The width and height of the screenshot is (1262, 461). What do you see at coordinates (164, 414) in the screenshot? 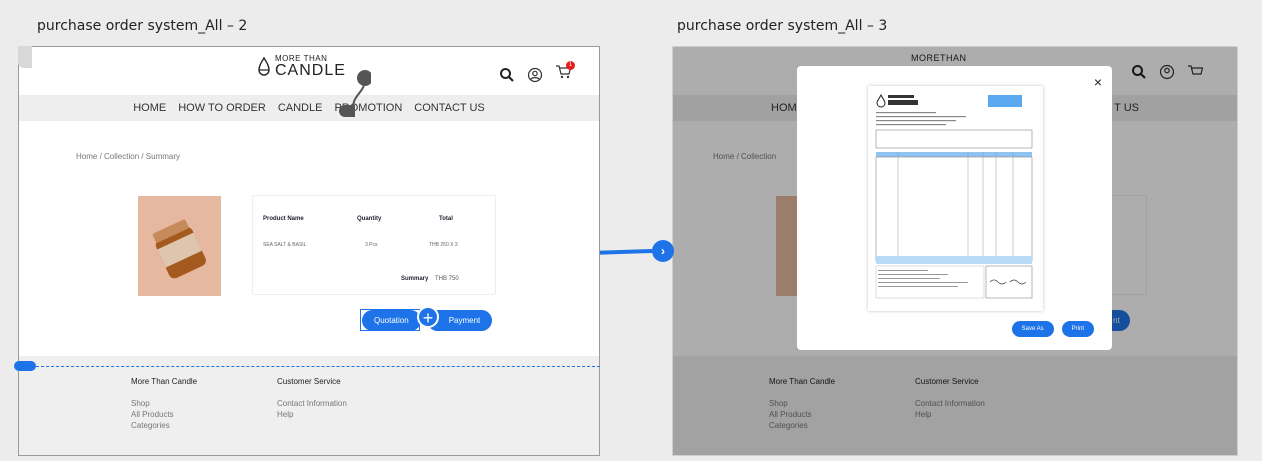
I see `footer-link-all-products: All Products` at bounding box center [164, 414].